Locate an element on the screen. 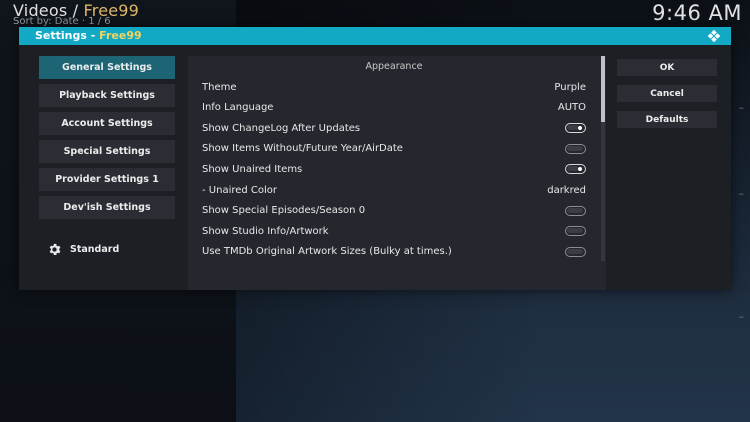 This screenshot has width=750, height=422. setting-row: Show Unaired Items is located at coordinates (394, 169).